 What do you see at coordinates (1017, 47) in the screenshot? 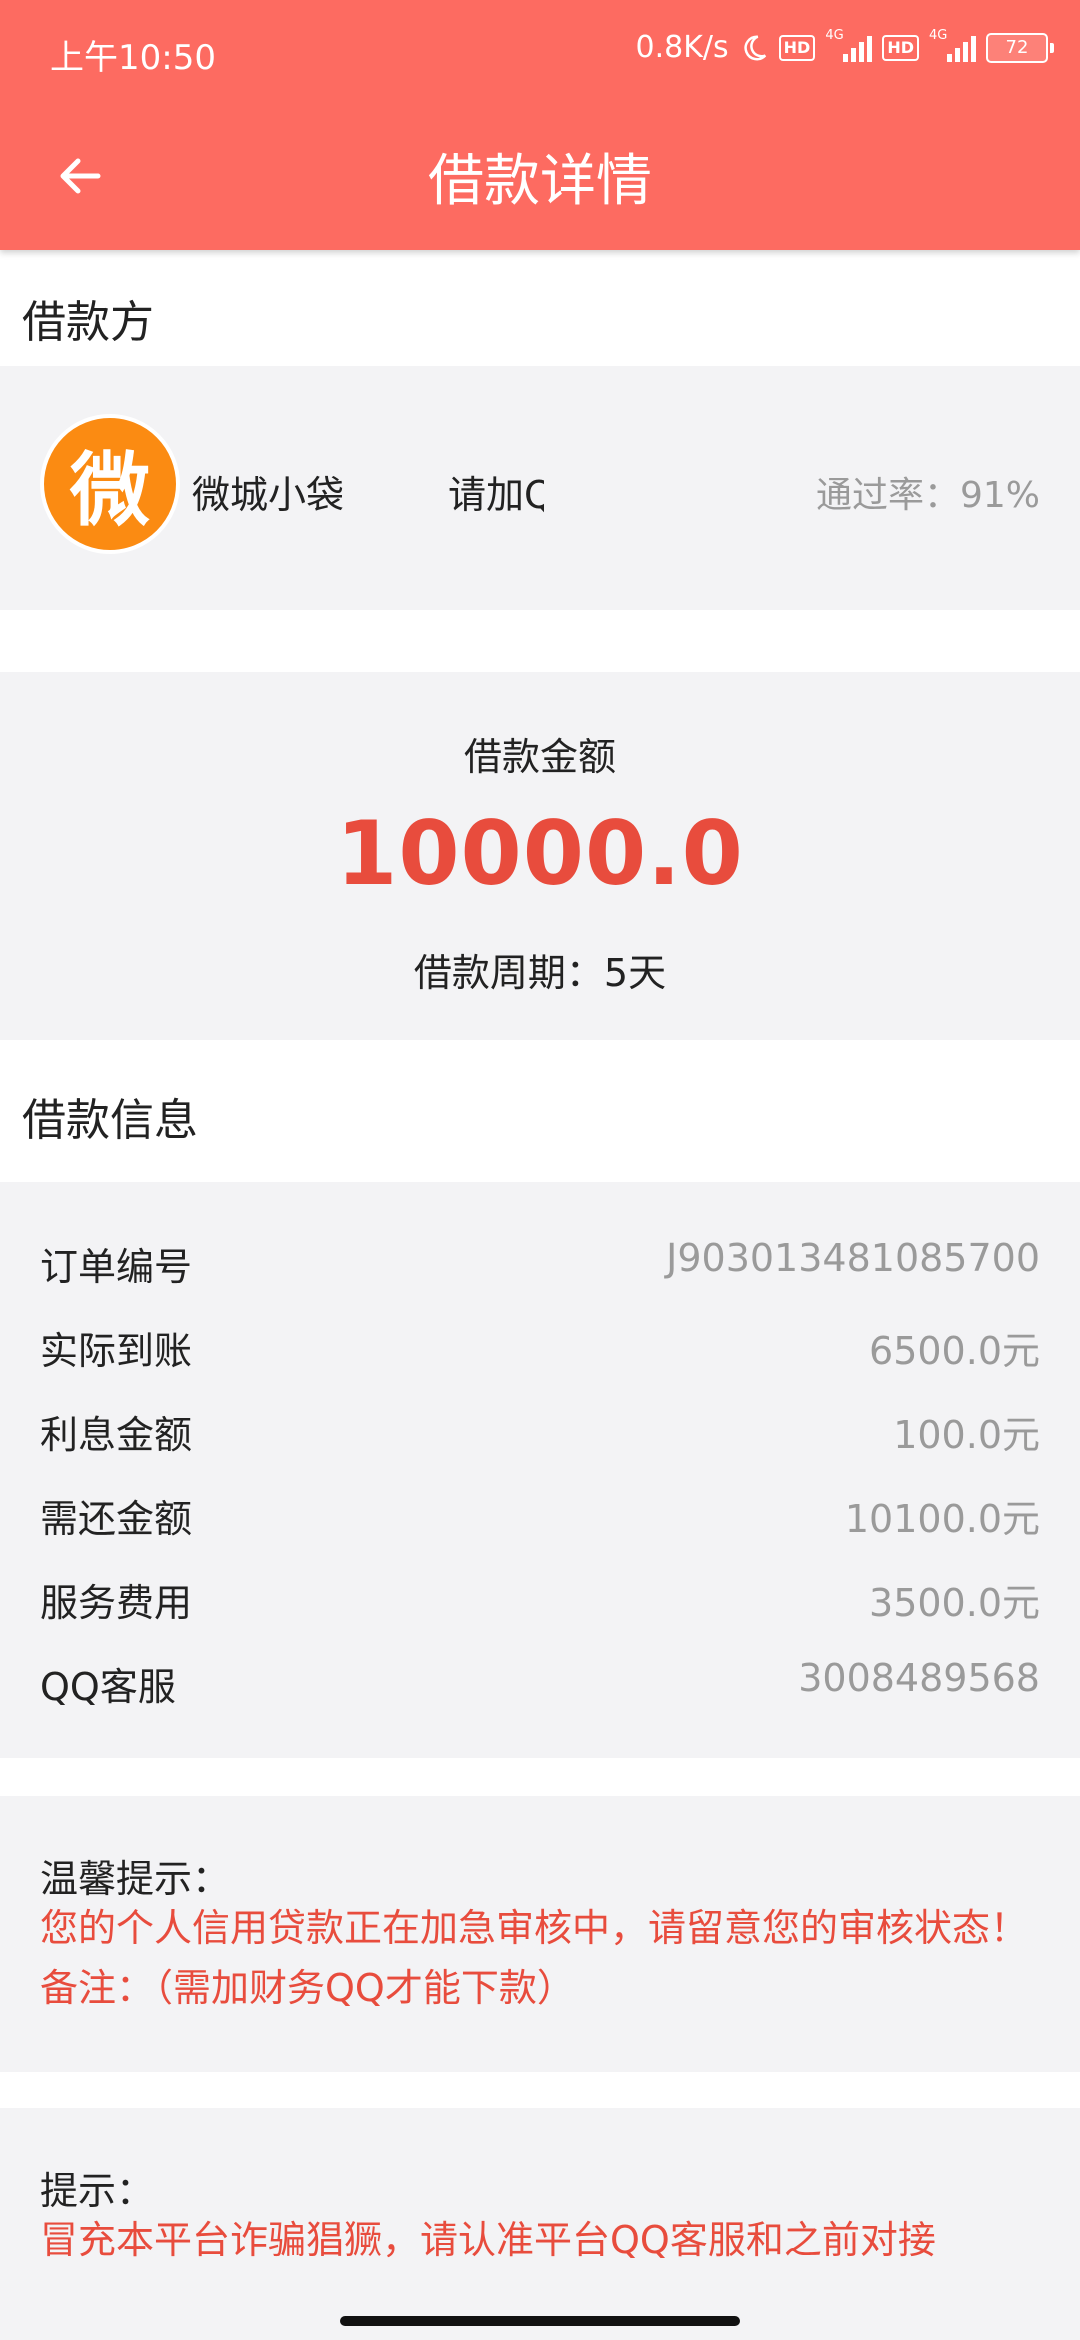
I see `battery-level: 72` at bounding box center [1017, 47].